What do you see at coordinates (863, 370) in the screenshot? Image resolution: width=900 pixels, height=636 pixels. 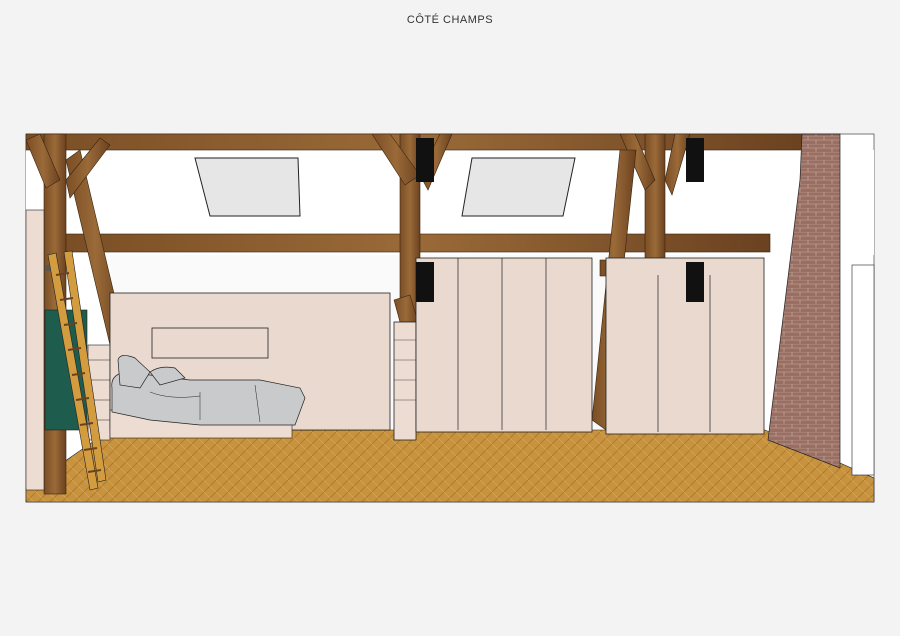 I see `right-wall-return` at bounding box center [863, 370].